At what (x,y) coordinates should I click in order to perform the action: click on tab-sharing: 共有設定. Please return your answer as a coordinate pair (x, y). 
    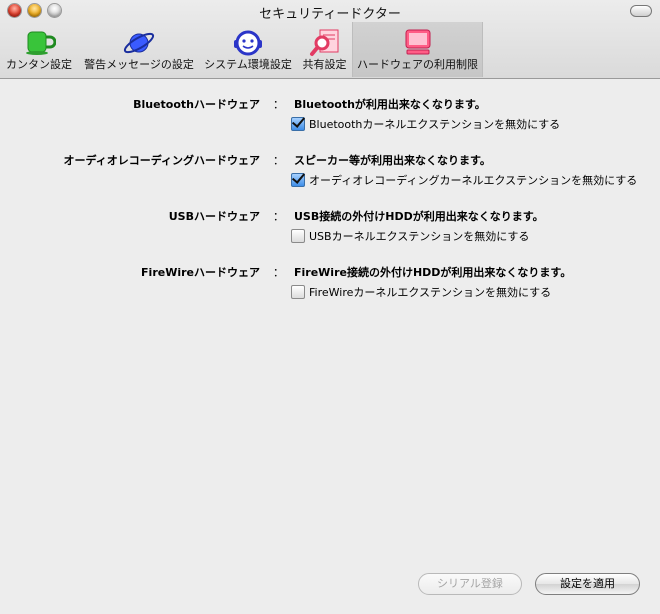
    Looking at the image, I should click on (324, 49).